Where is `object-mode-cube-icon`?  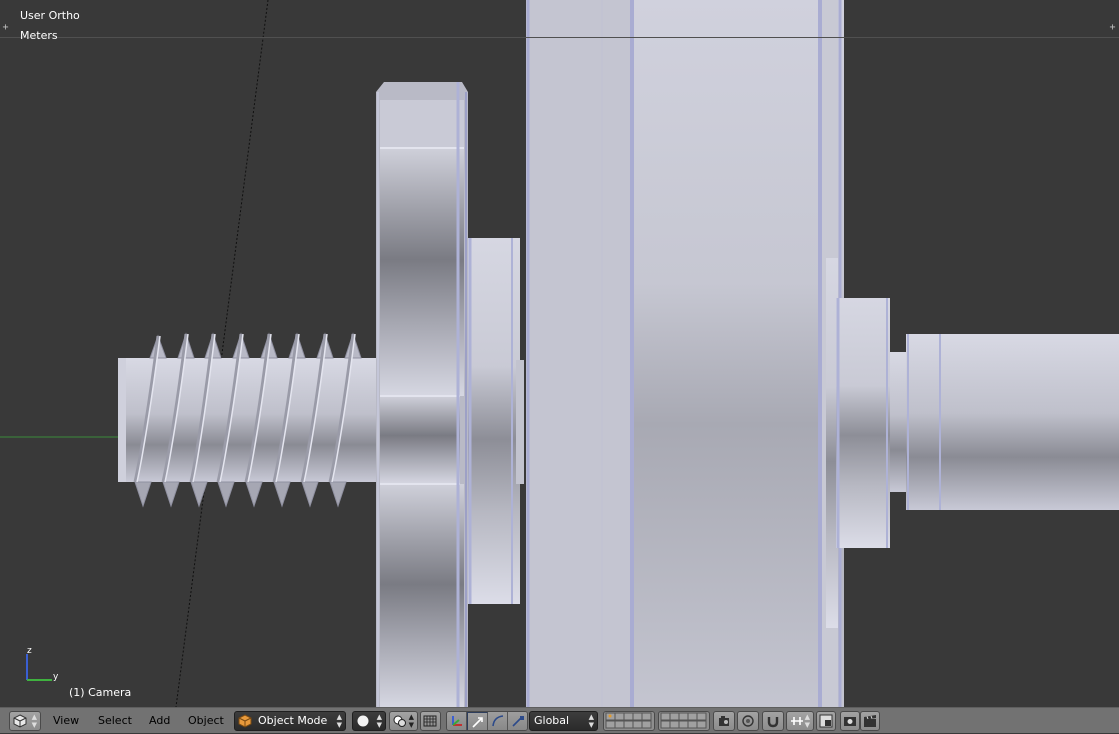
object-mode-cube-icon is located at coordinates (245, 721).